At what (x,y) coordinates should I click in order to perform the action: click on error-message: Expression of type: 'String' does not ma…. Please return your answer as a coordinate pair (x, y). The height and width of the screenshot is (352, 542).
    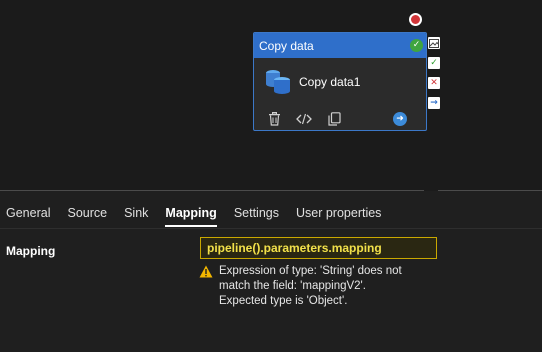
    Looking at the image, I should click on (310, 286).